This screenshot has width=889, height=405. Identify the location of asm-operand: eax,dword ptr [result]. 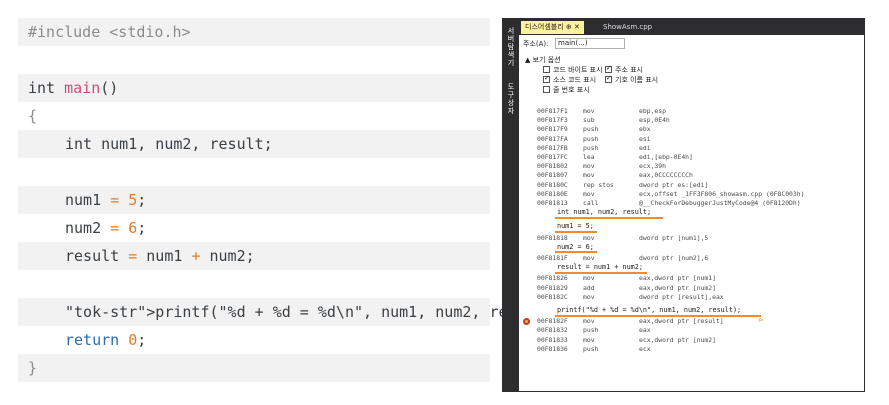
(681, 321).